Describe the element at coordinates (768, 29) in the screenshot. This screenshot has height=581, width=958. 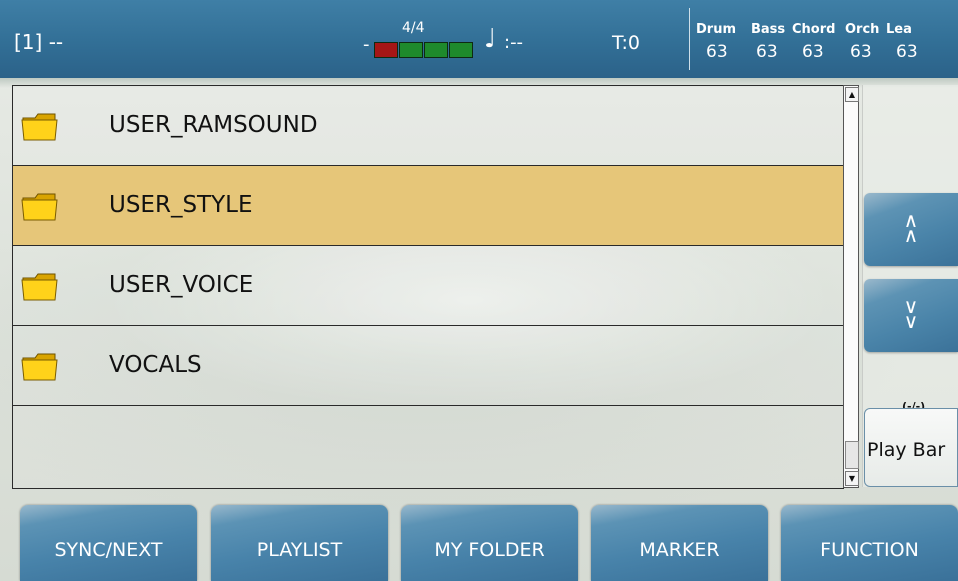
I see `mixer-label-bass: Bass` at that location.